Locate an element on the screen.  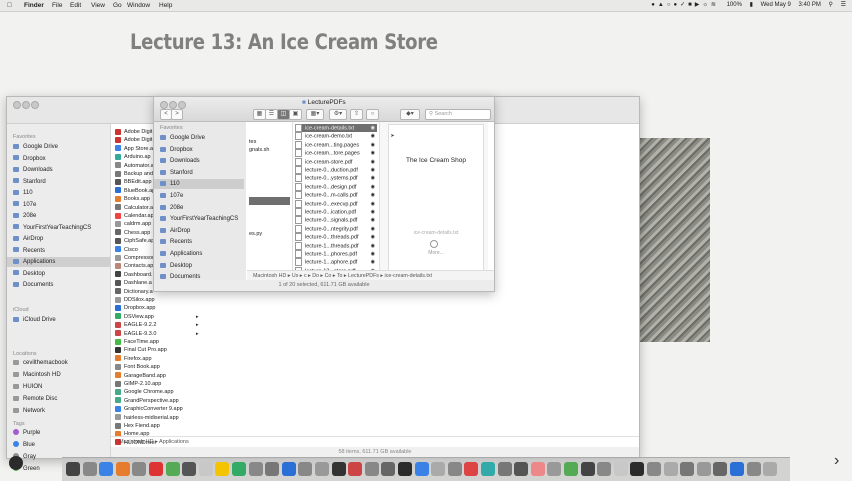
app-item-graphicconverter-9-app: GraphicConverter 9.app is located at coordinates (149, 409).